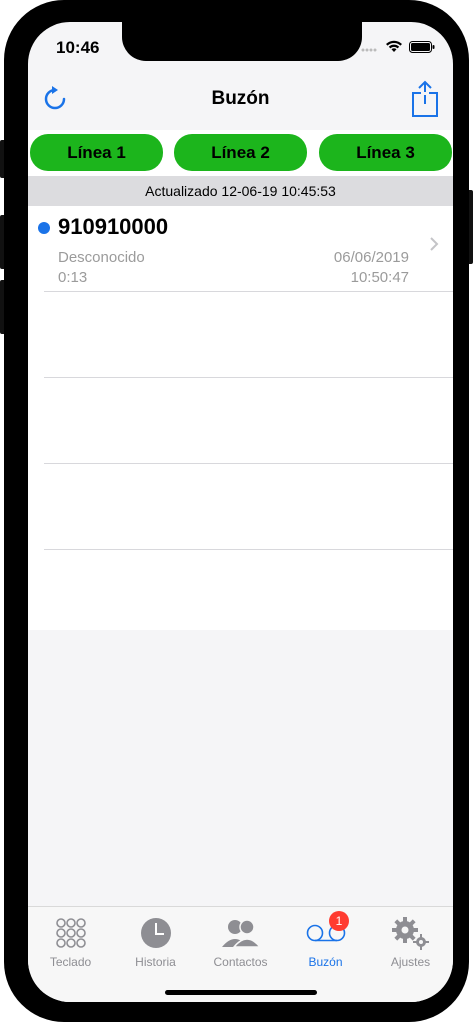  What do you see at coordinates (422, 49) in the screenshot?
I see `battery-icon` at bounding box center [422, 49].